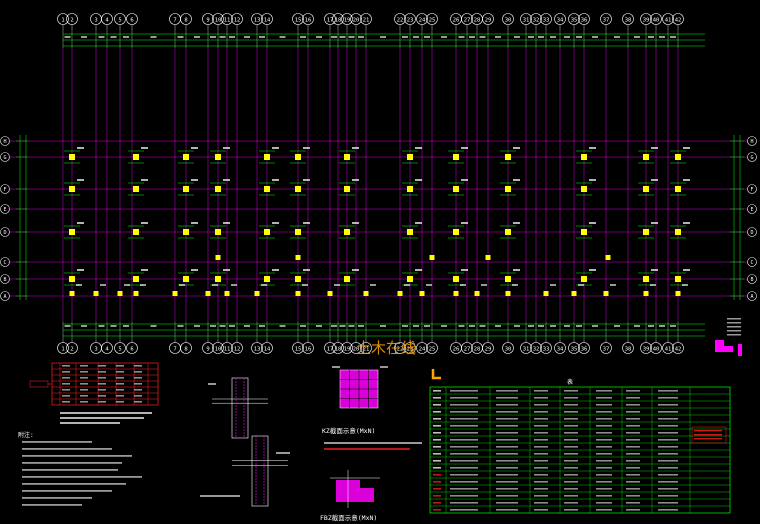 This screenshot has width=760, height=524. Describe the element at coordinates (338, 20) in the screenshot. I see `top-bubble-label-18: 18` at that location.